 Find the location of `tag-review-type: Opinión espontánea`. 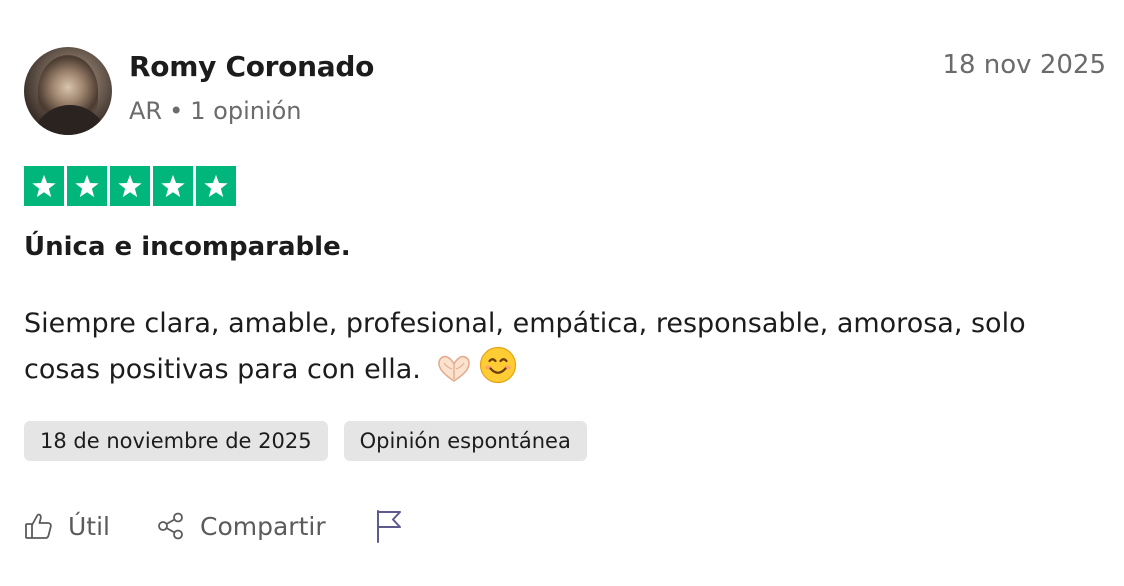

tag-review-type: Opinión espontánea is located at coordinates (465, 441).